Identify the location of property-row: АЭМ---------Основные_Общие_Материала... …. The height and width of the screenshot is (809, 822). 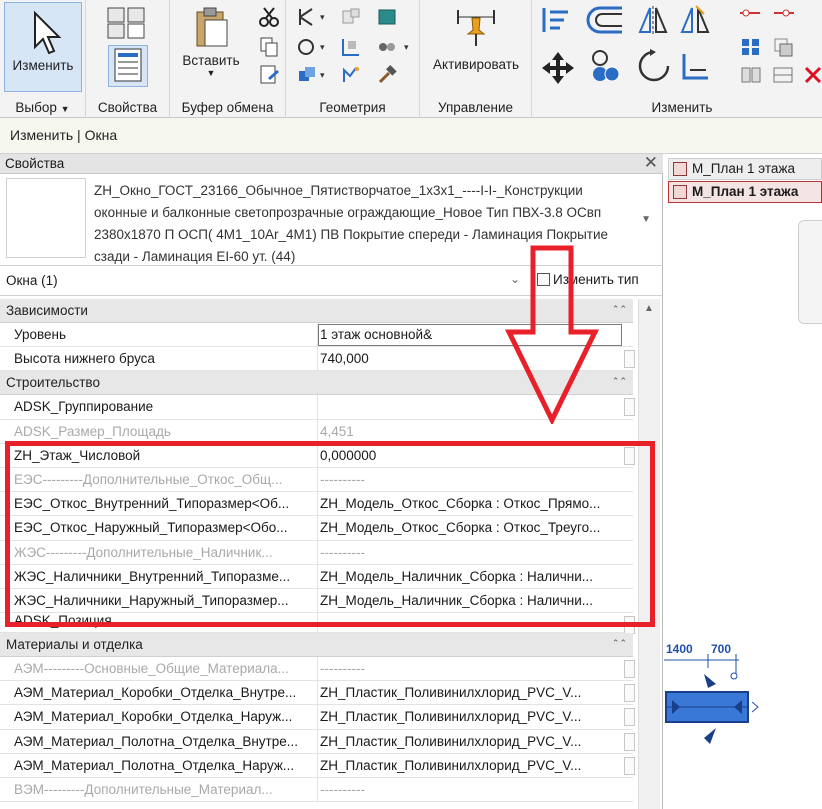
(317, 669).